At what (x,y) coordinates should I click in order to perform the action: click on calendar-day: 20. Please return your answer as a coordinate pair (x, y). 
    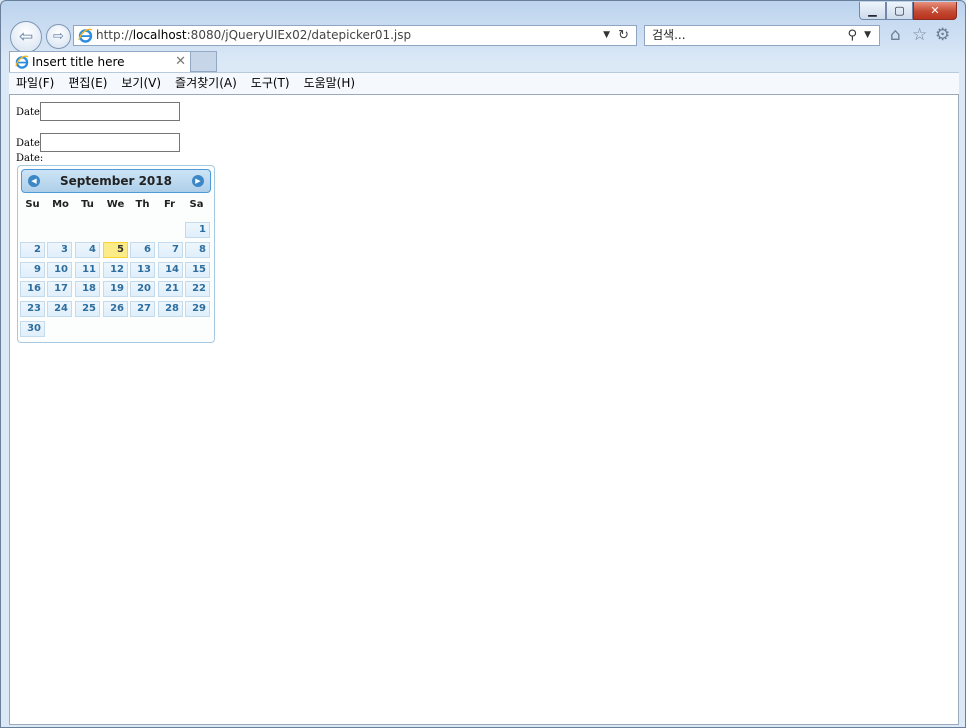
    Looking at the image, I should click on (142, 289).